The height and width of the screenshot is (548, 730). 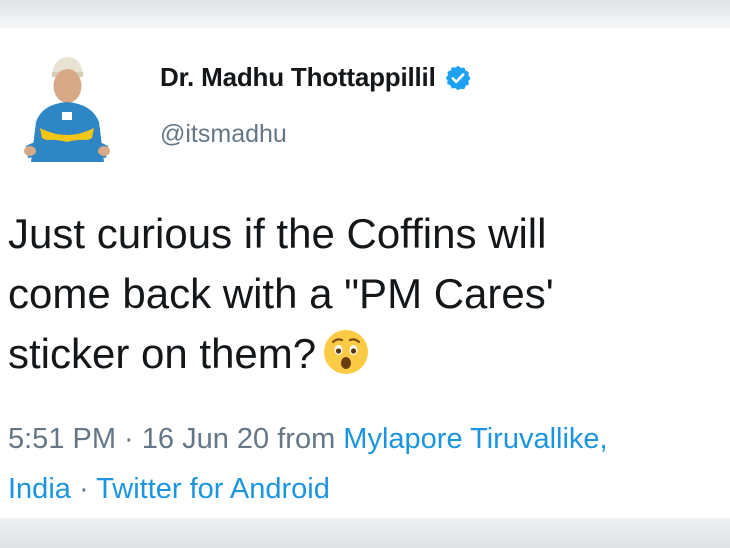 What do you see at coordinates (346, 352) in the screenshot?
I see `anxious-face-emoji-icon` at bounding box center [346, 352].